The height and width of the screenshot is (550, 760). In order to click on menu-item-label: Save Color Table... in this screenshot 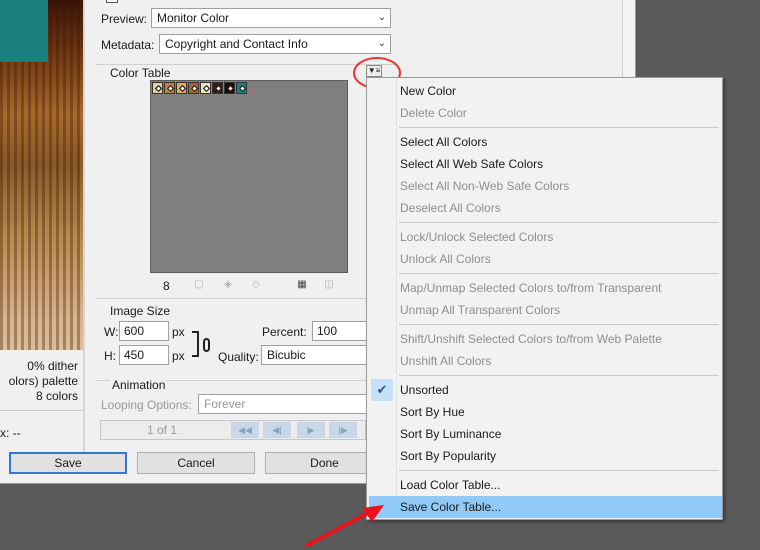, I will do `click(451, 507)`.